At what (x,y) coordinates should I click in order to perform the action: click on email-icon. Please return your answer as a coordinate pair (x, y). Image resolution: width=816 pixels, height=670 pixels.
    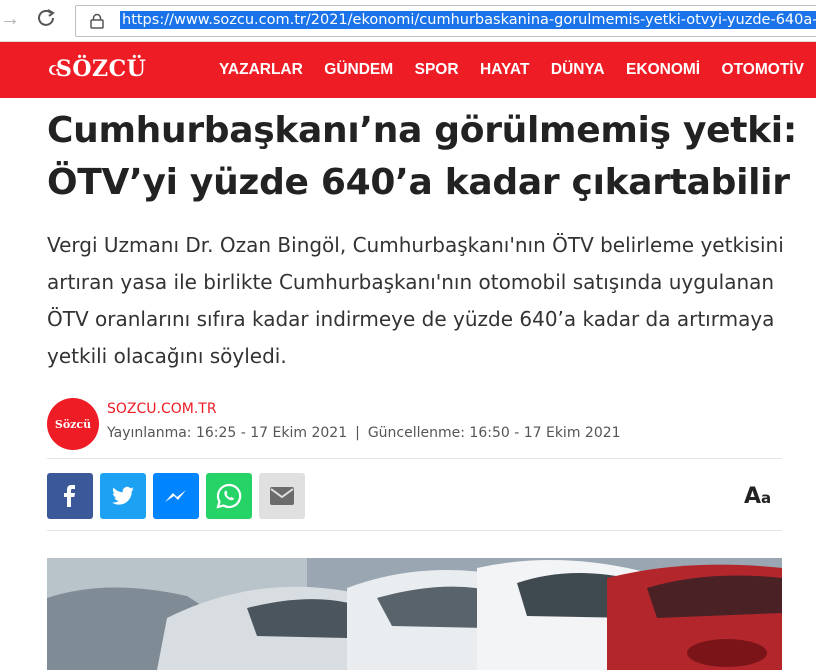
    Looking at the image, I should click on (282, 496).